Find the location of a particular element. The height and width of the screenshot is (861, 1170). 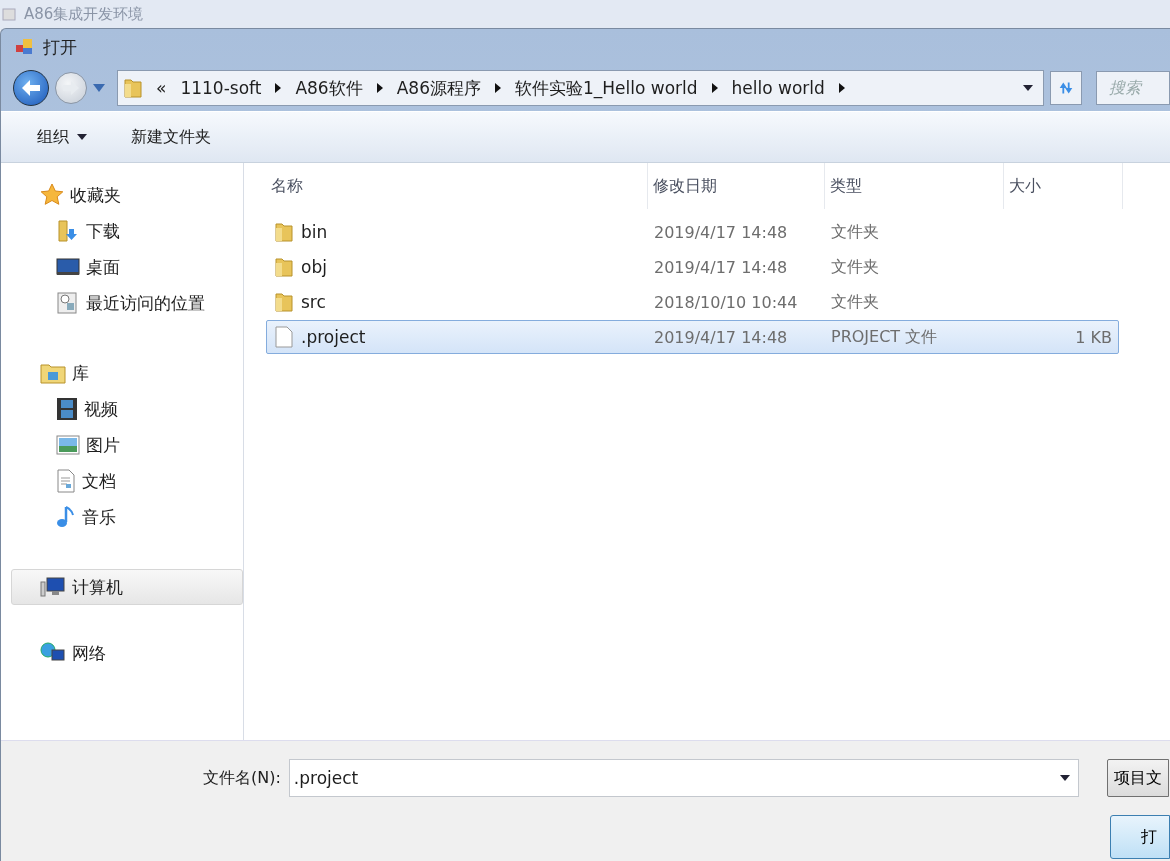

file-name: src is located at coordinates (313, 302).